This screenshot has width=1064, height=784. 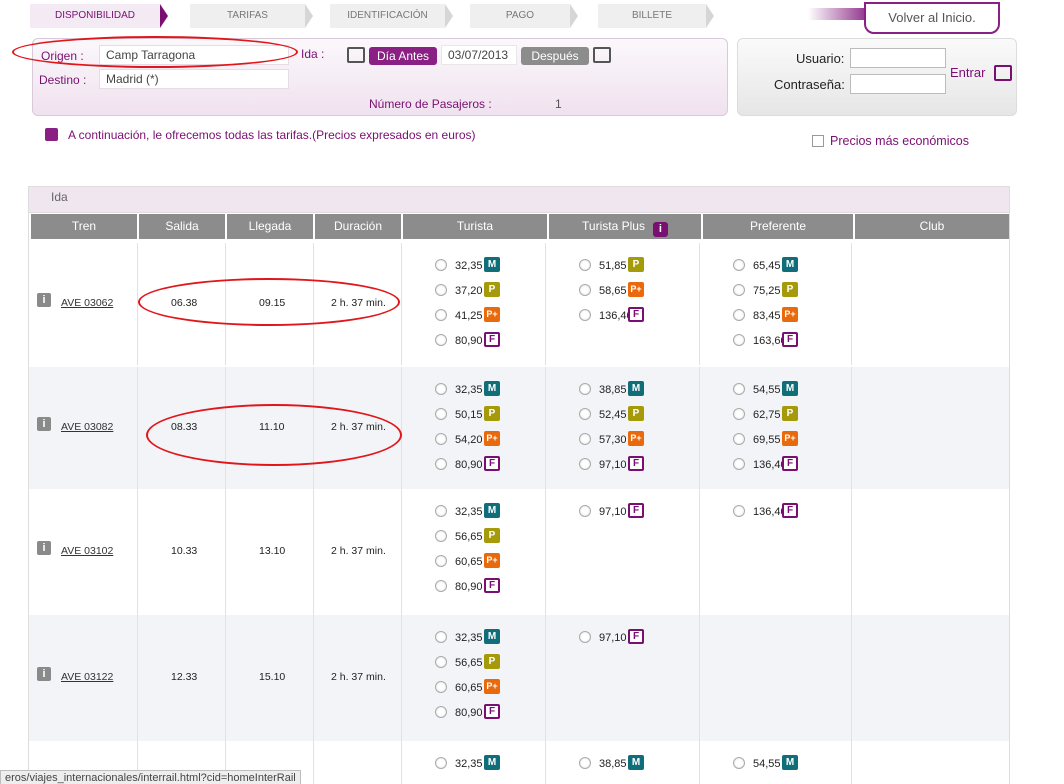 I want to click on fare-option: 52,45 P, so click(x=611, y=416).